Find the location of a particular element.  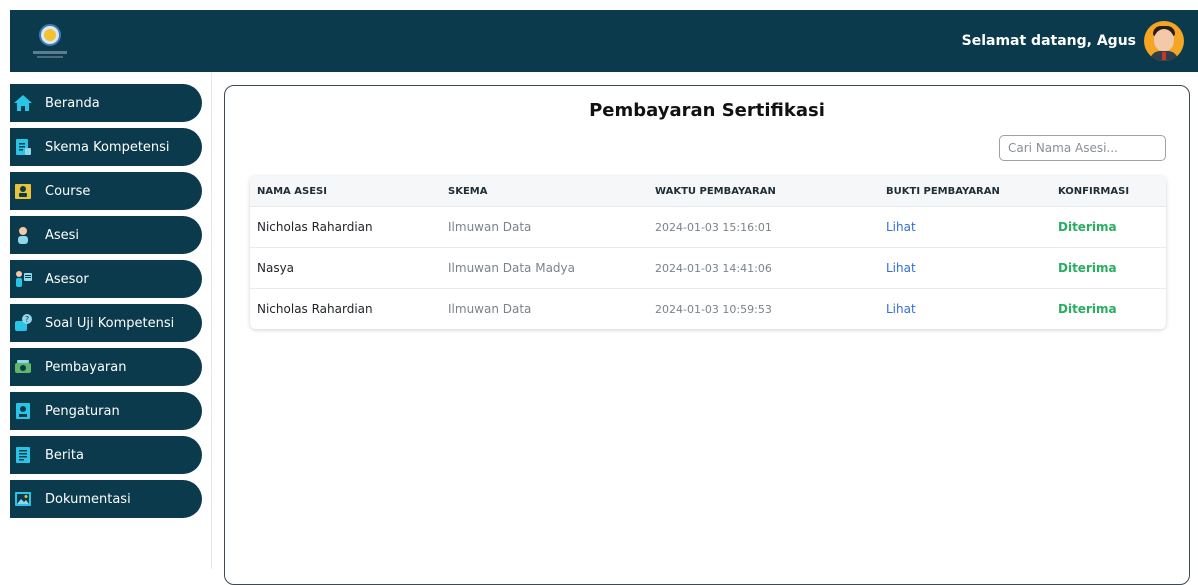

sidebar-item-label: Berita is located at coordinates (64, 455).